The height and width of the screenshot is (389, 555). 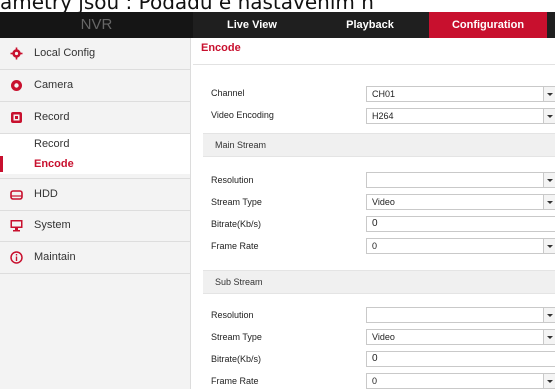 I want to click on sidebar-item-label: Local Config, so click(x=65, y=53).